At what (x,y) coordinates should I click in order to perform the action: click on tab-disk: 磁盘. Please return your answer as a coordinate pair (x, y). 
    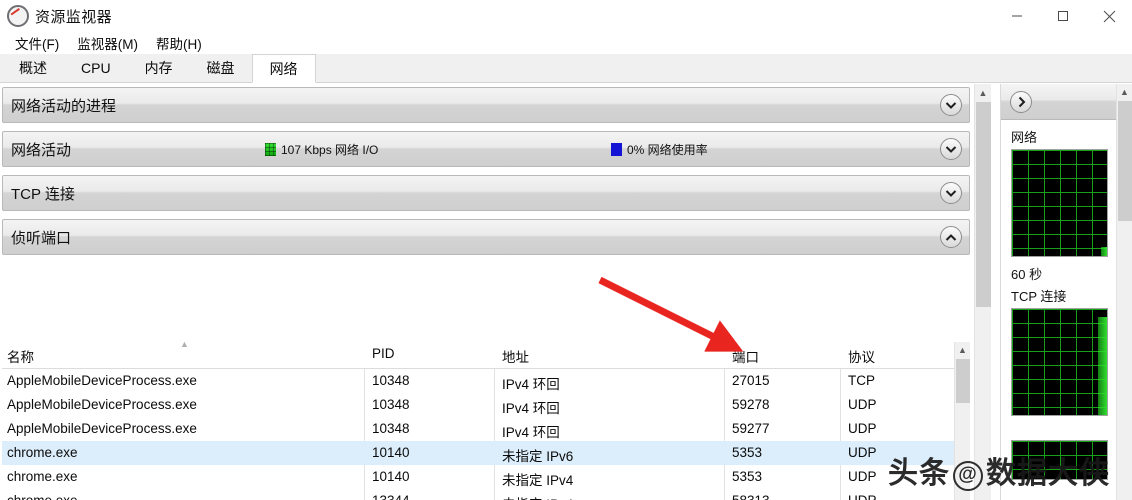
    Looking at the image, I should click on (221, 68).